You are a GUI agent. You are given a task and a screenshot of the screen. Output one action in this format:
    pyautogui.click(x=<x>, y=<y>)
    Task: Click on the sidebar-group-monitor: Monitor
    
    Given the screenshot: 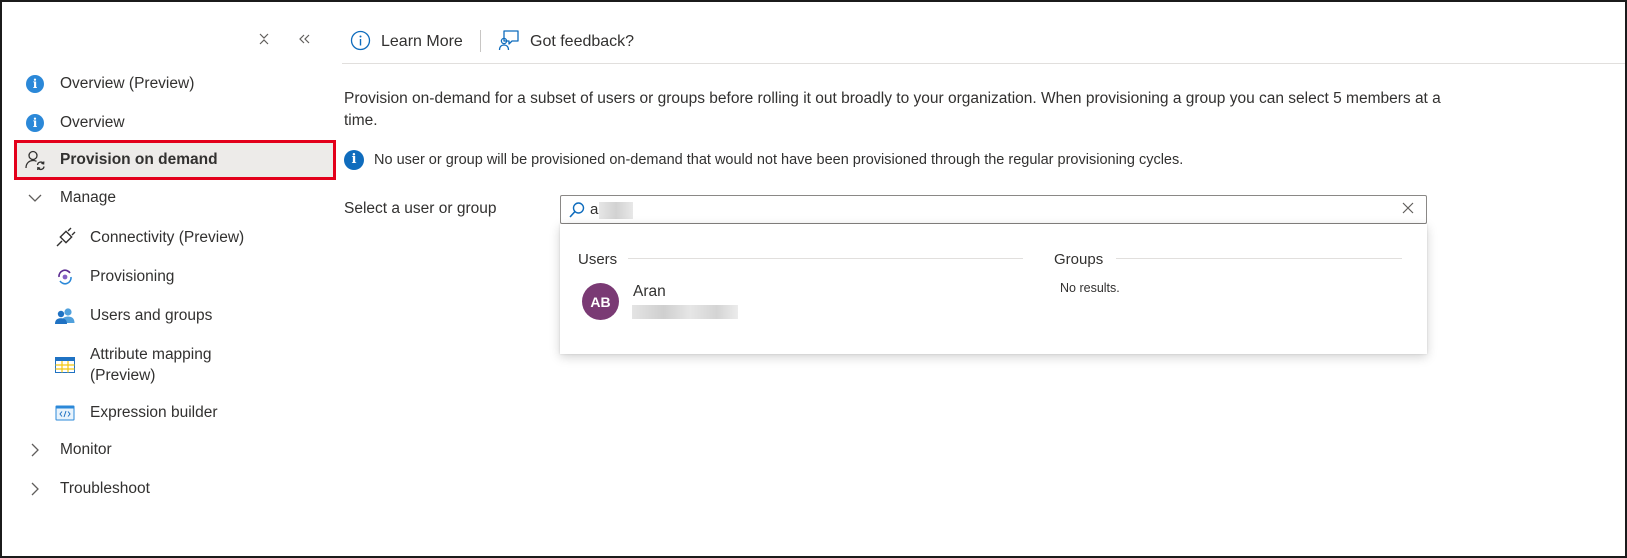 What is the action you would take?
    pyautogui.click(x=175, y=450)
    